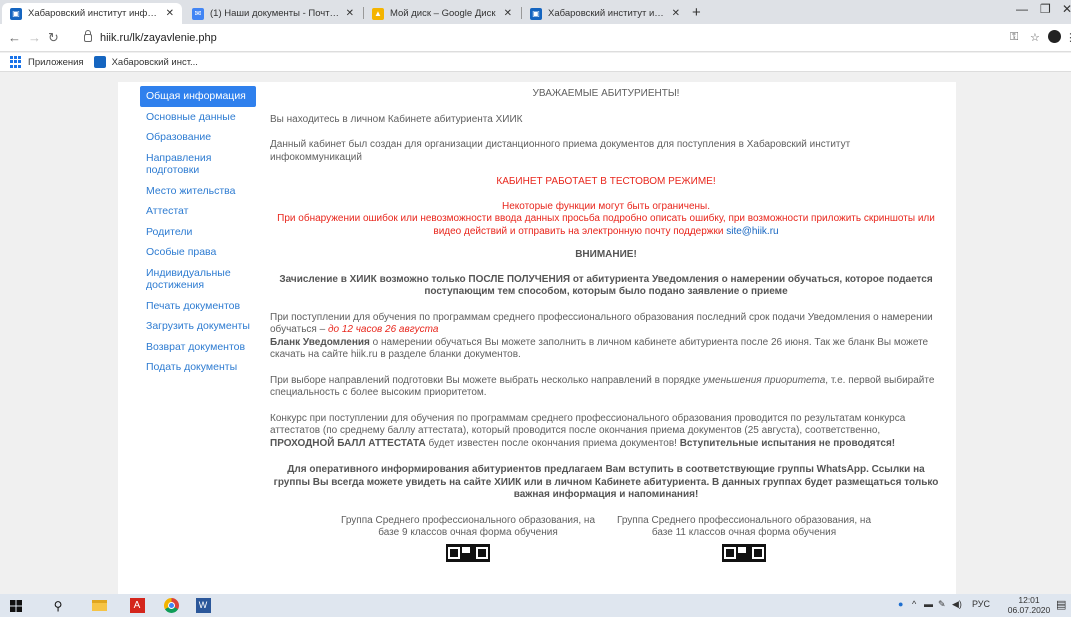 This screenshot has height=617, width=1071. I want to click on profile-avatar, so click(1054, 36).